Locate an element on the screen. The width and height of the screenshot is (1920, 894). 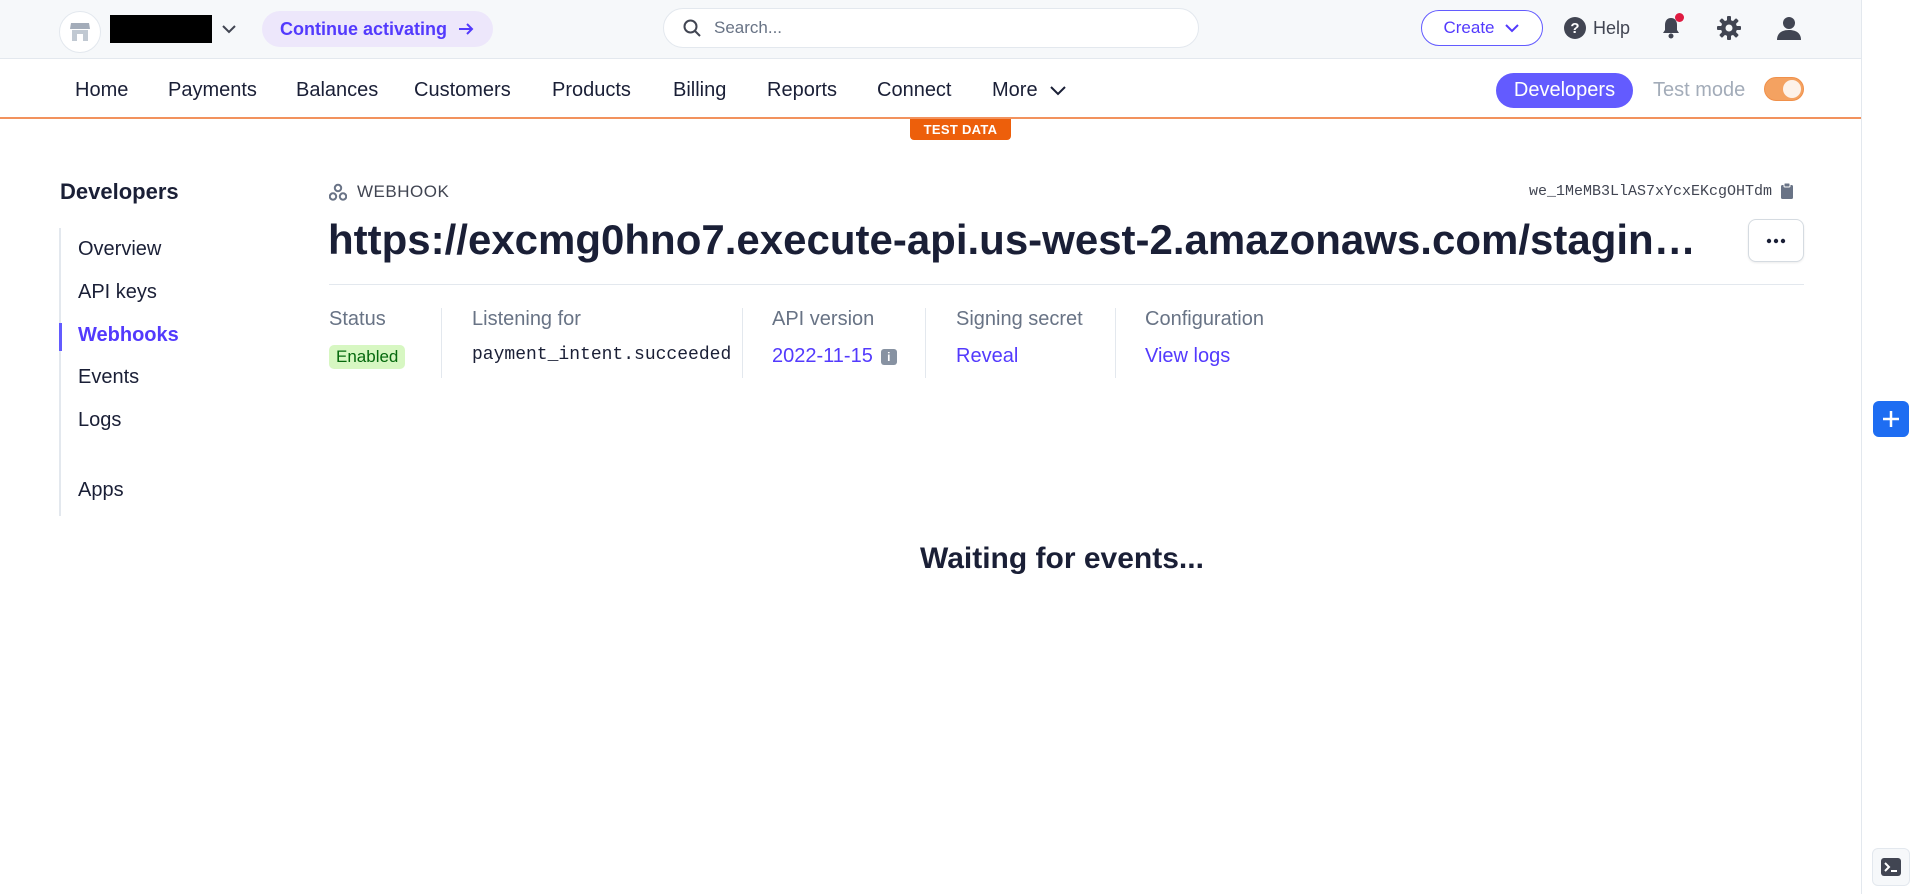
settings-button is located at coordinates (1729, 28).